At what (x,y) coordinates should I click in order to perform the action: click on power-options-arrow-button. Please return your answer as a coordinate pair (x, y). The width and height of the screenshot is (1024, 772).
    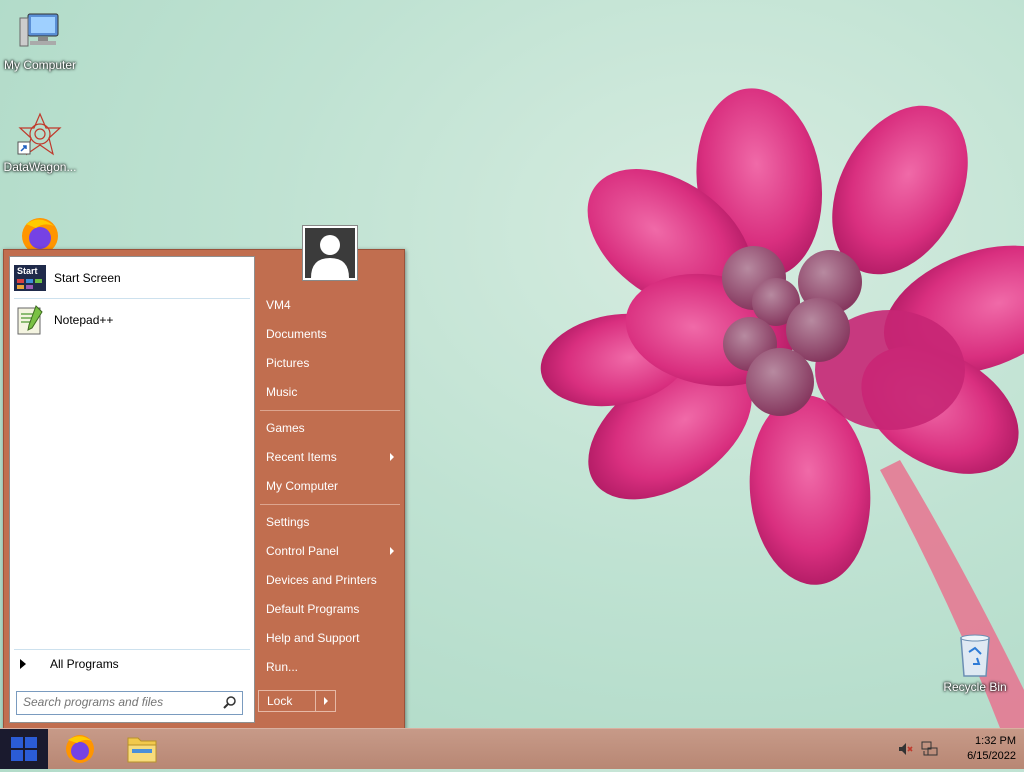
    Looking at the image, I should click on (326, 701).